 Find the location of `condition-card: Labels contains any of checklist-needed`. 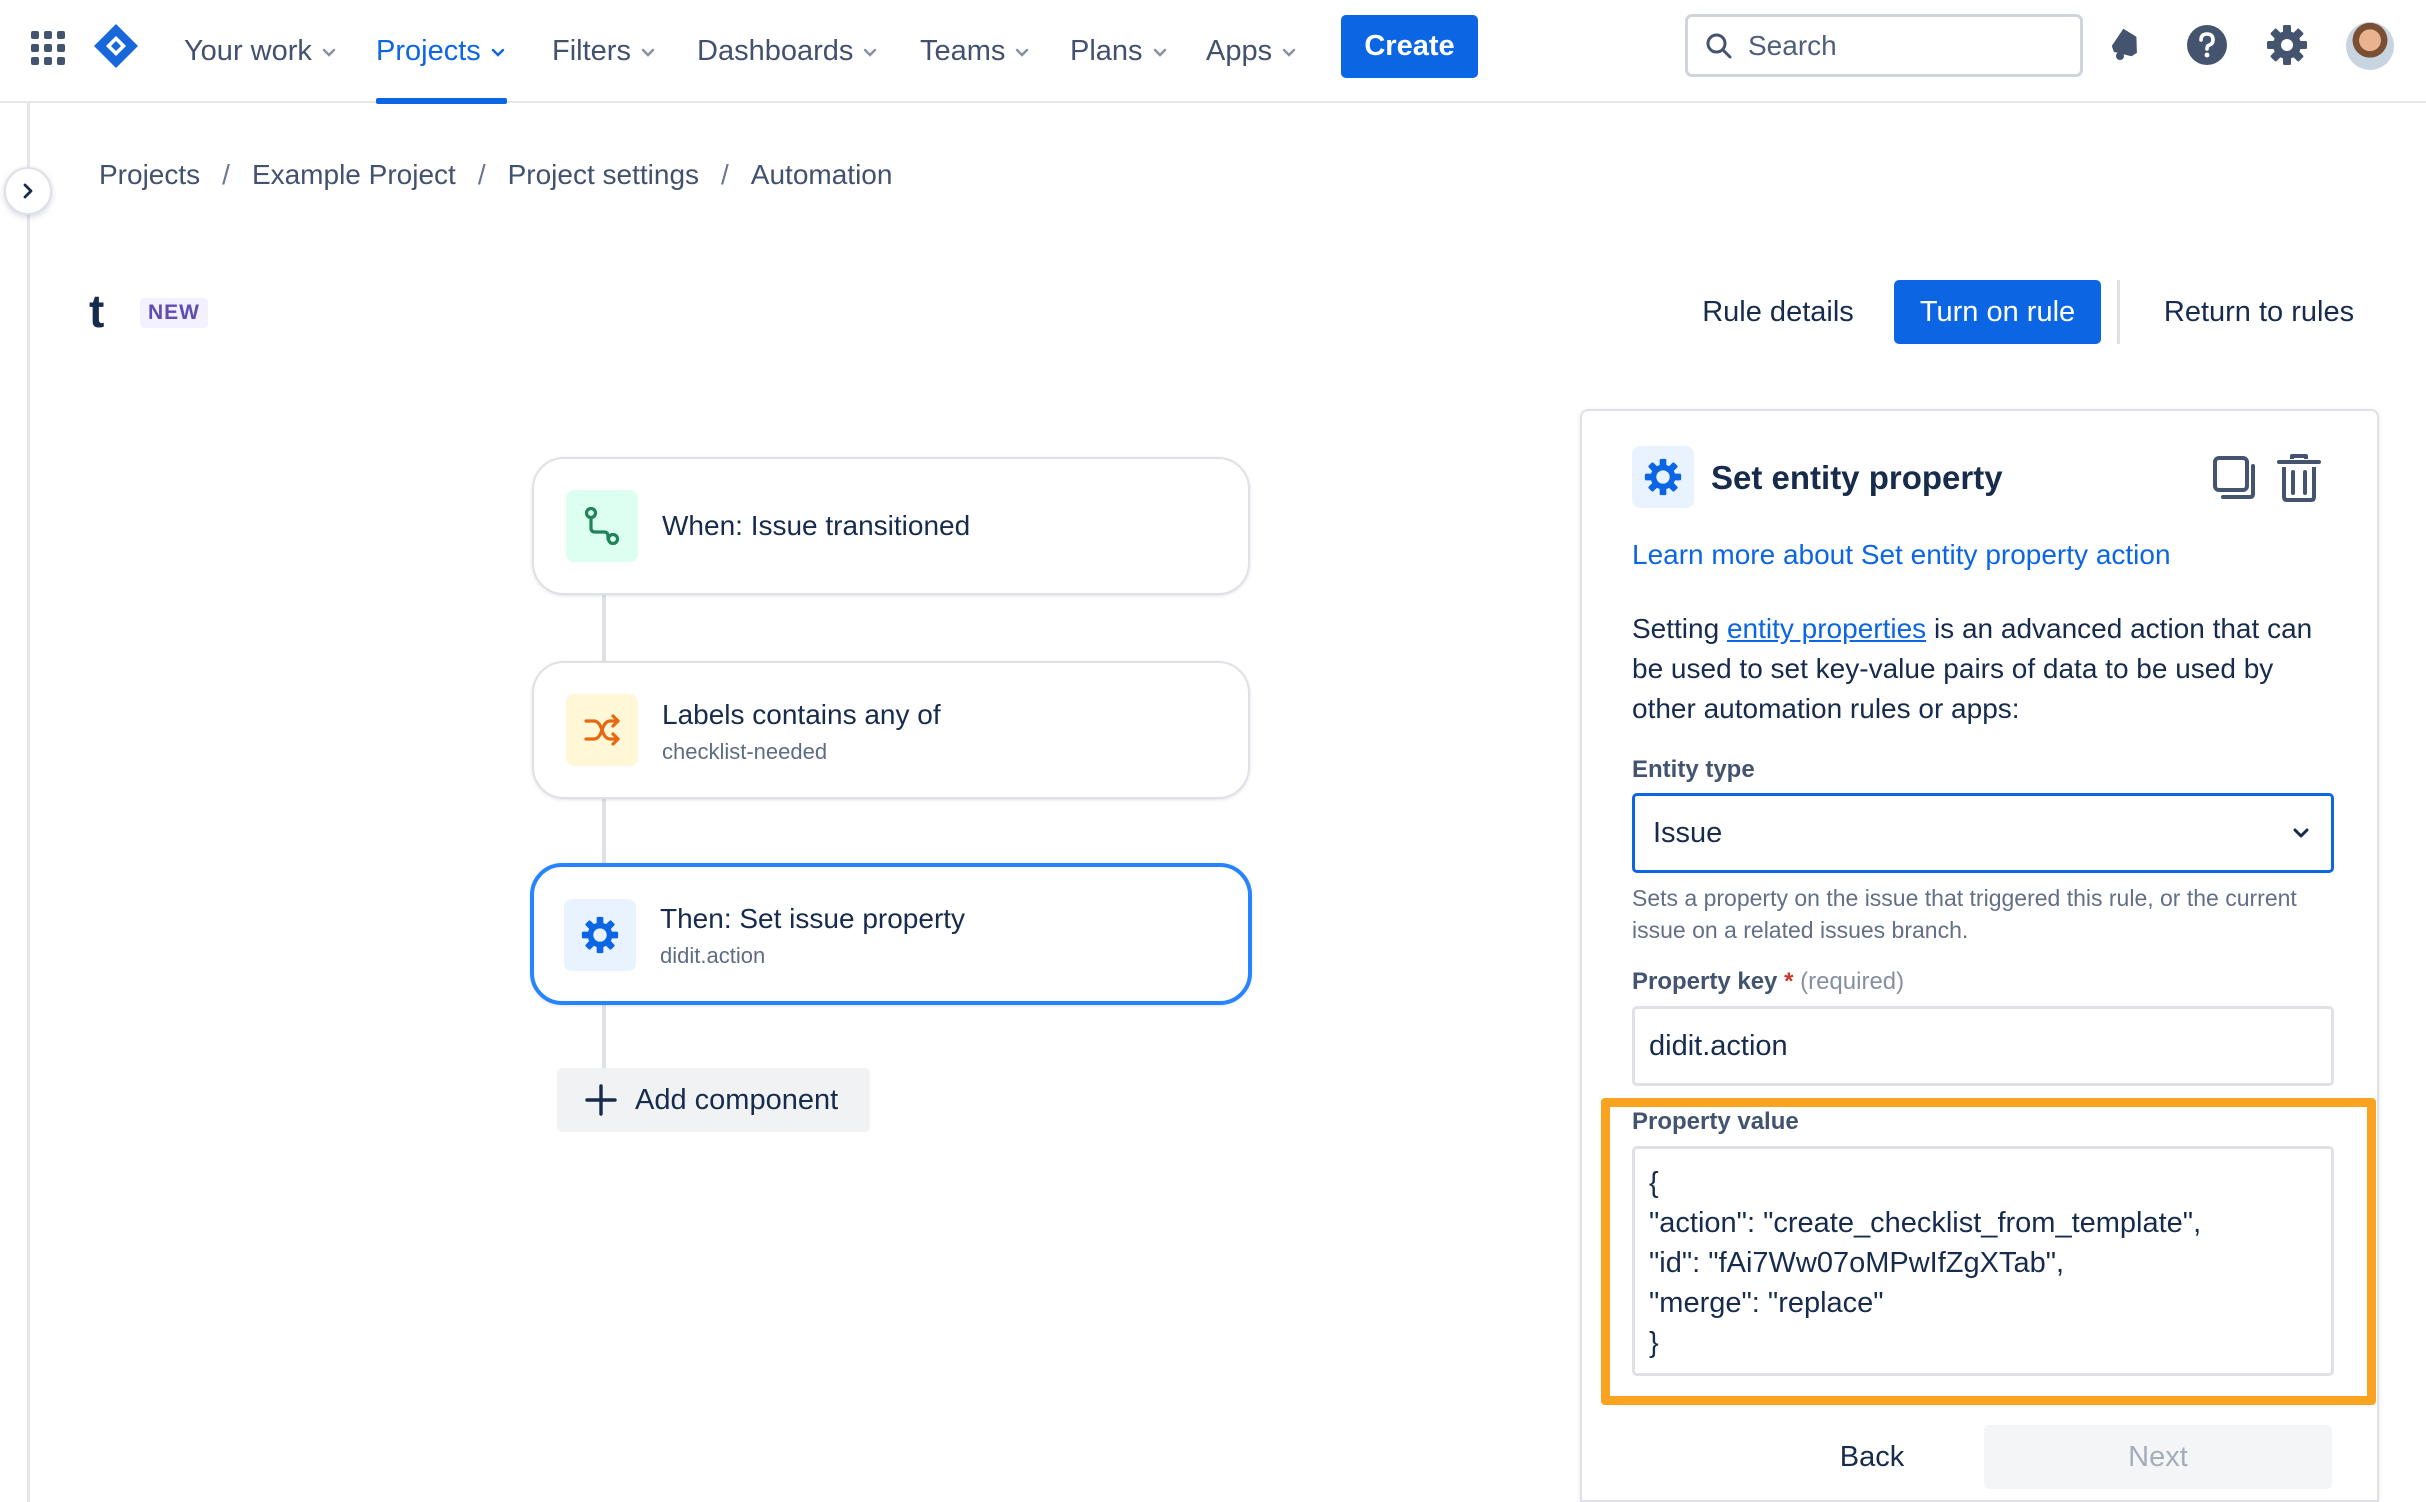

condition-card: Labels contains any of checklist-needed is located at coordinates (891, 730).